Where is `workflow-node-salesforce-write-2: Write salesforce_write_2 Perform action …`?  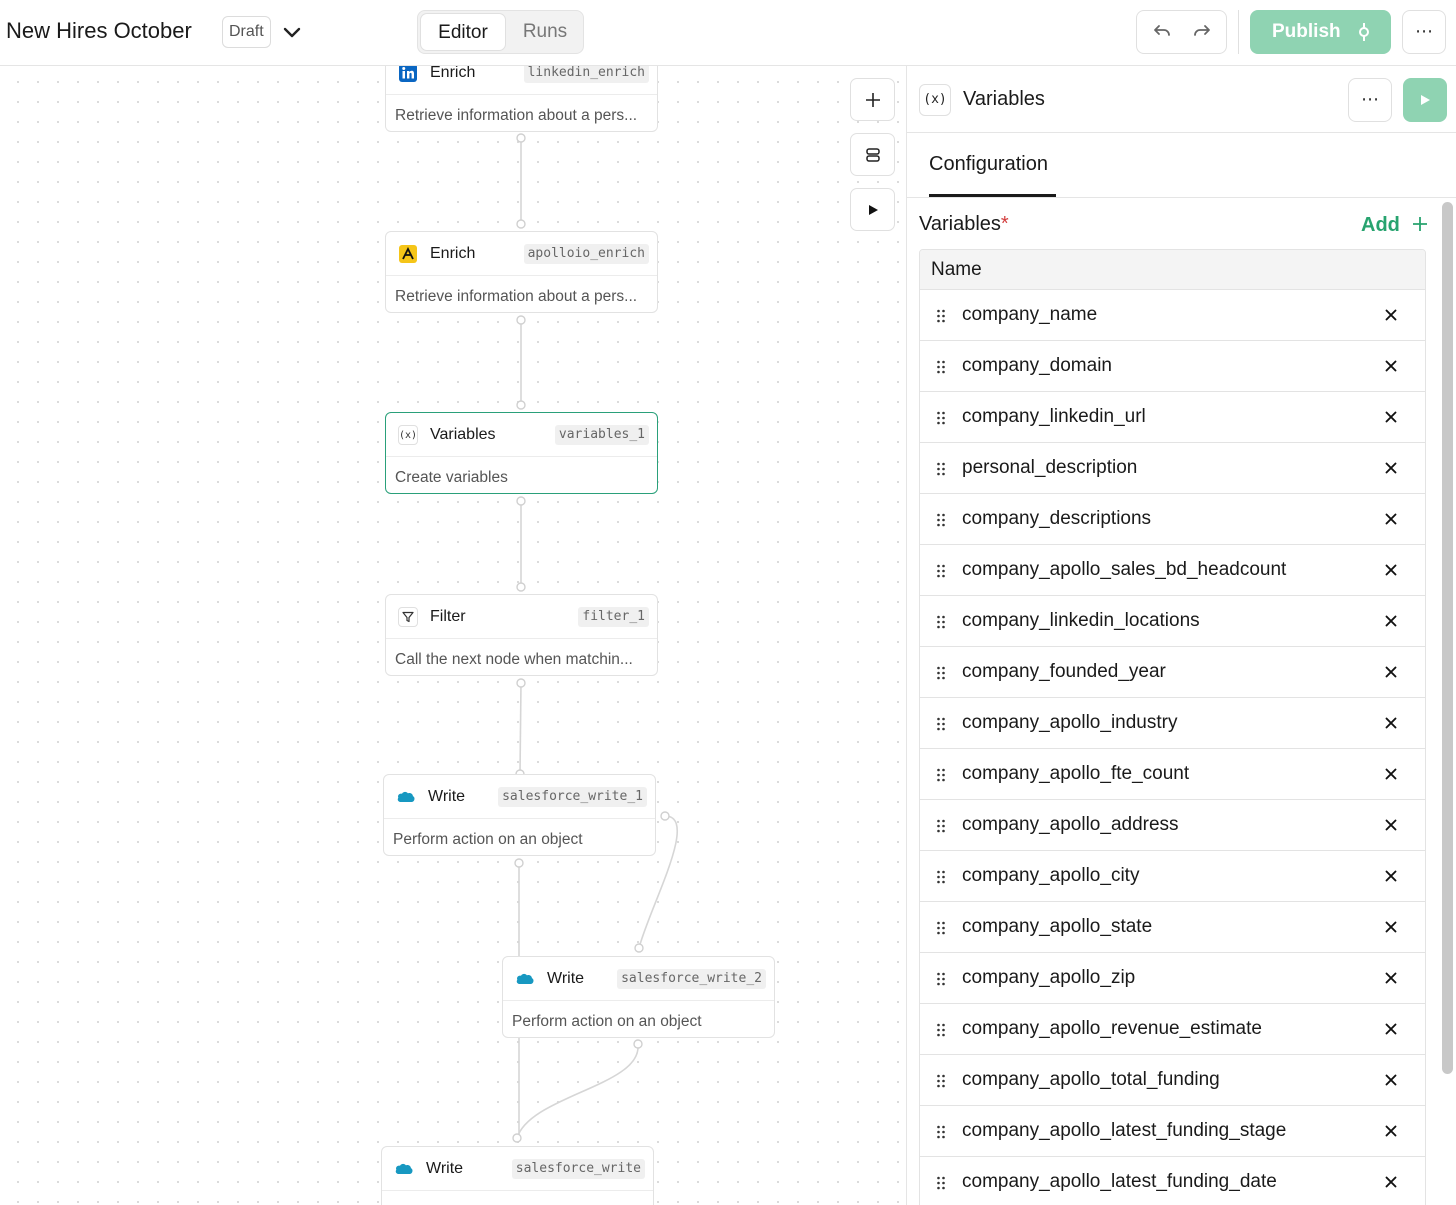
workflow-node-salesforce-write-2: Write salesforce_write_2 Perform action … is located at coordinates (638, 997).